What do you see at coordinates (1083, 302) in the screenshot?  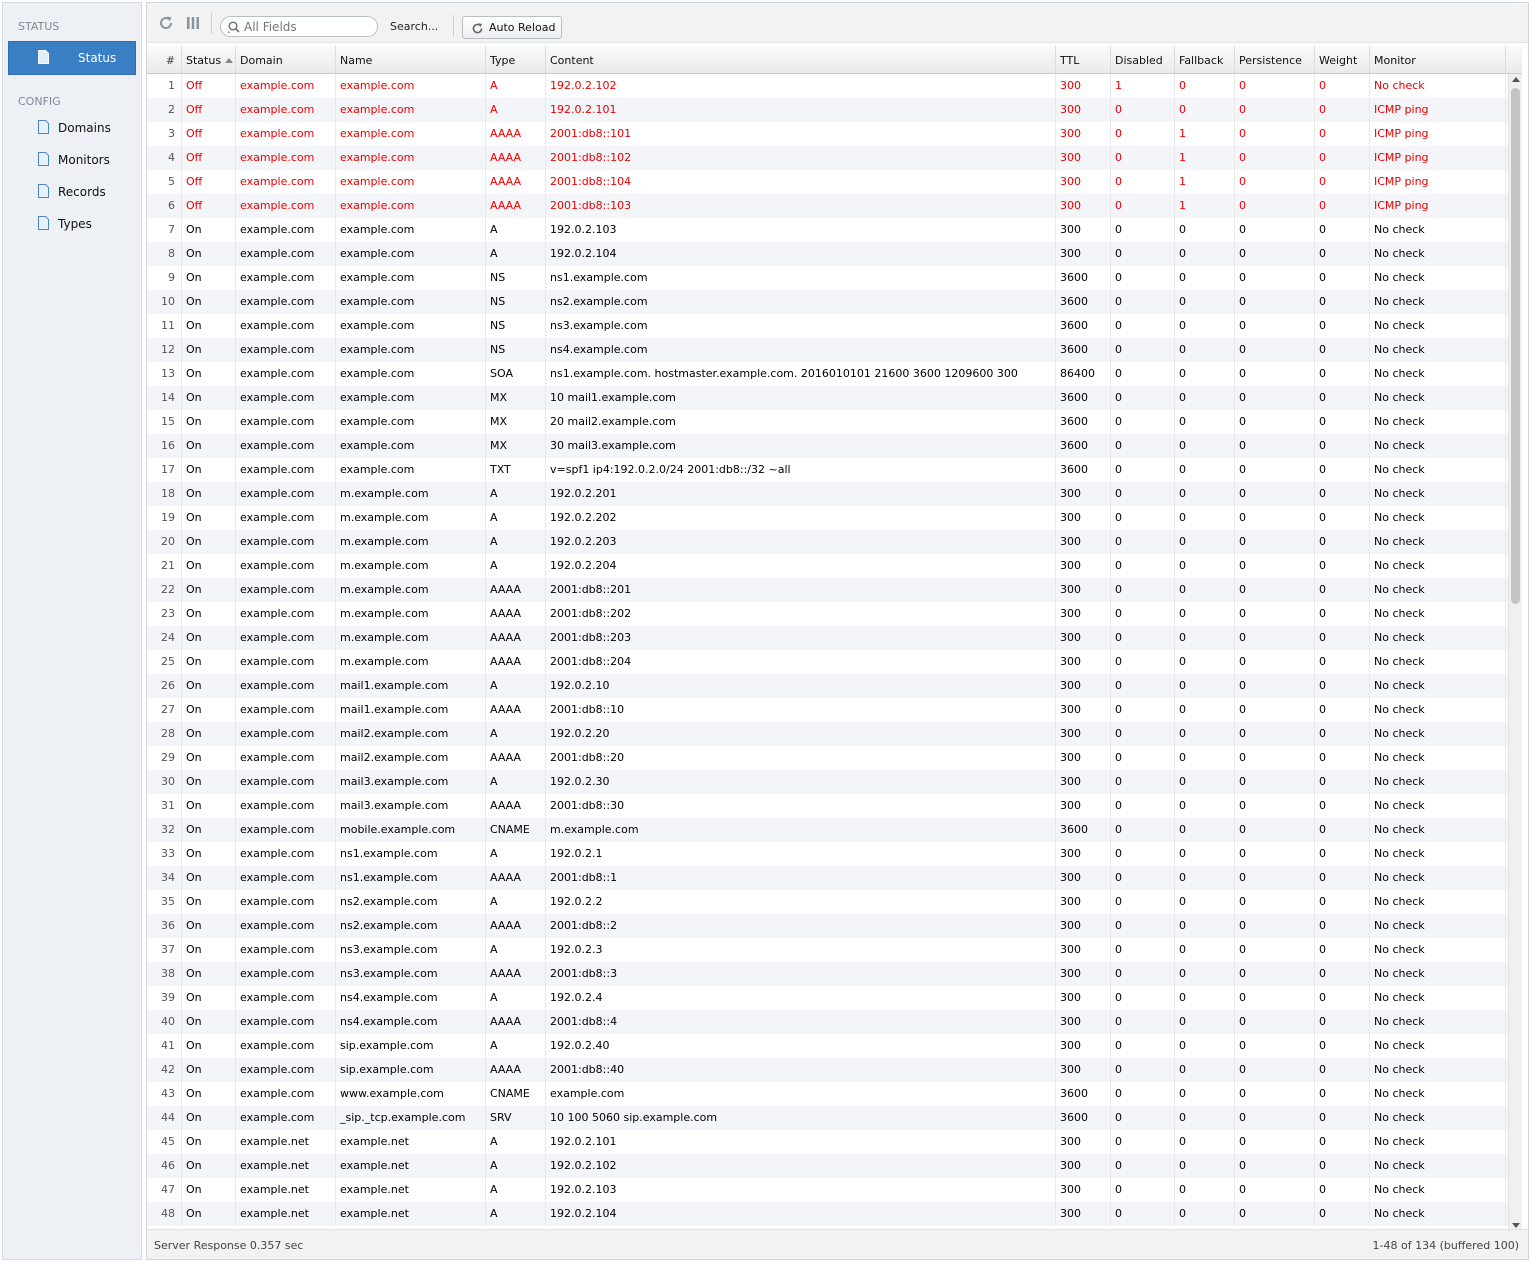 I see `cell-ttl: 3600` at bounding box center [1083, 302].